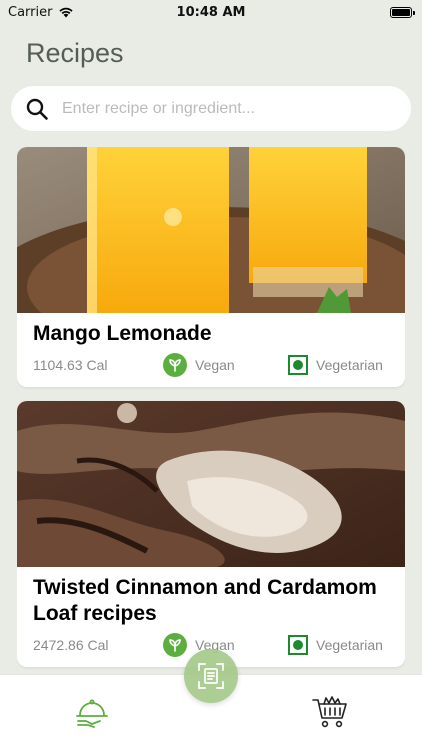 The width and height of the screenshot is (422, 750). I want to click on calories-label: 2472.86 Cal, so click(71, 645).